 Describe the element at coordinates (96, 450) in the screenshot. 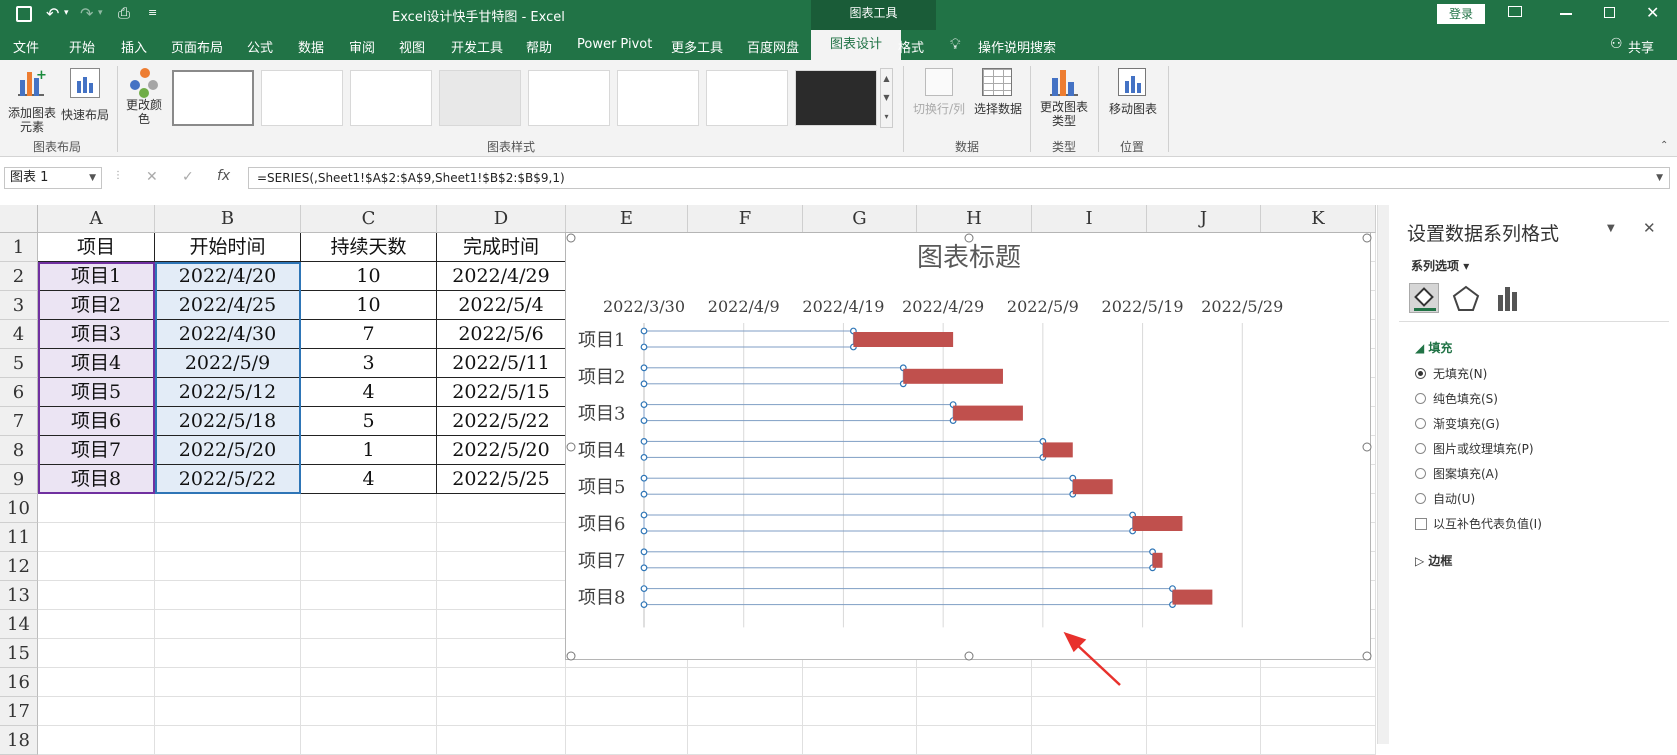

I see `table-cell: 项目7` at that location.